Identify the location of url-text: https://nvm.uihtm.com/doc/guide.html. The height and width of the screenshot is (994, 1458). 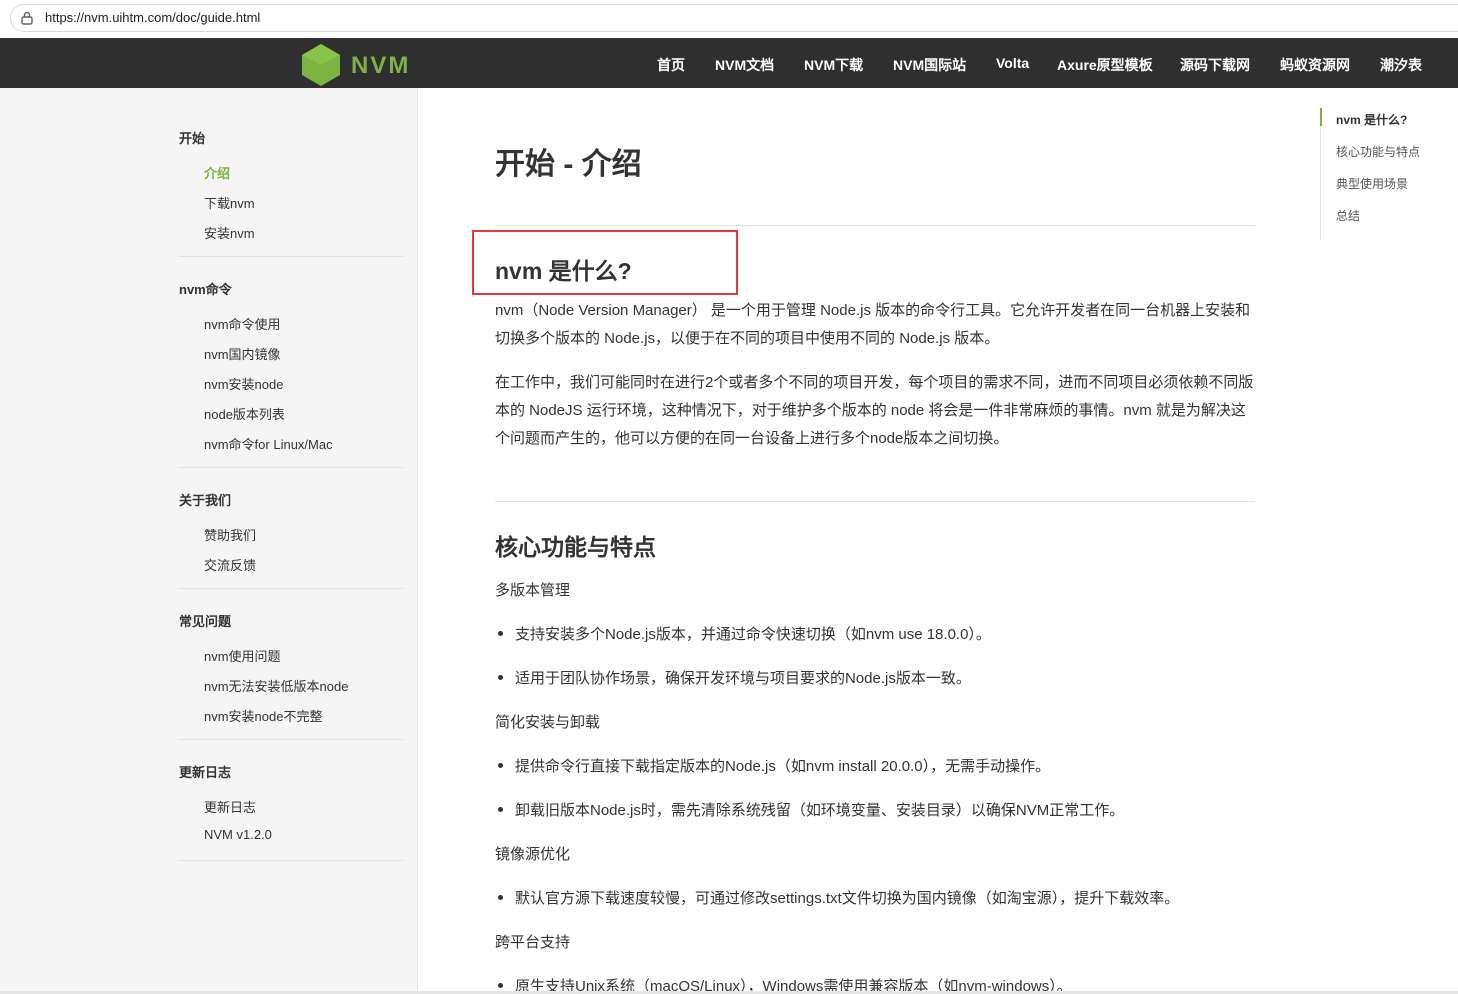
(153, 17).